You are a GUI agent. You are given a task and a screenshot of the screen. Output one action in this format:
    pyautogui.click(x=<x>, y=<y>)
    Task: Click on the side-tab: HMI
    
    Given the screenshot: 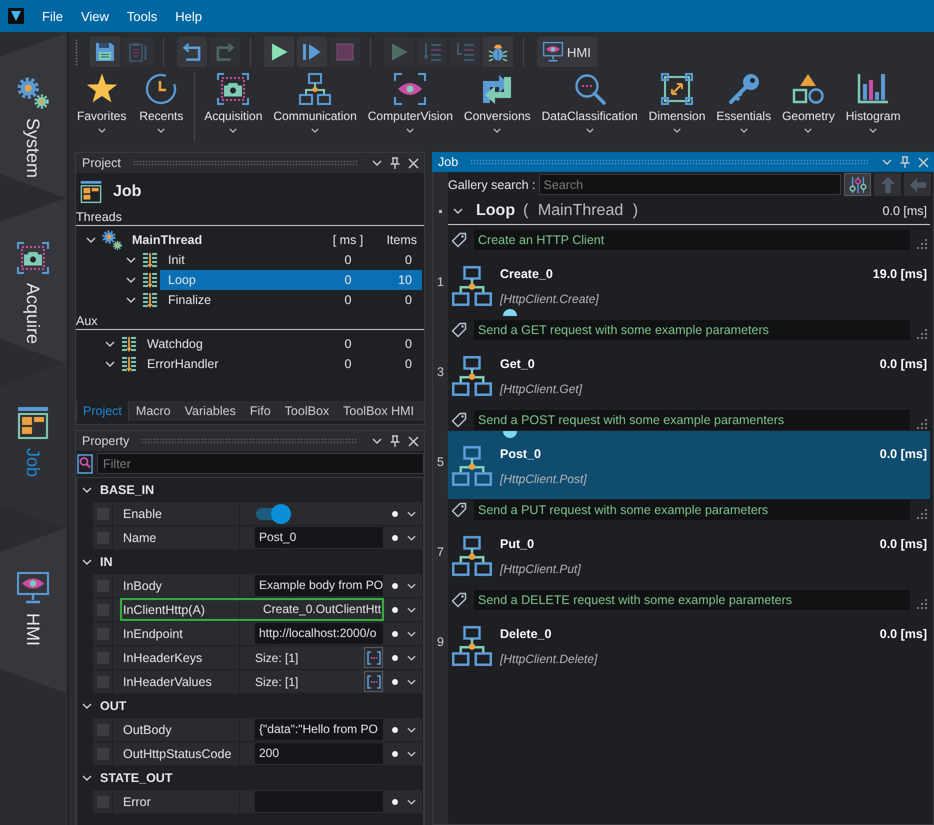 What is the action you would take?
    pyautogui.click(x=33, y=610)
    